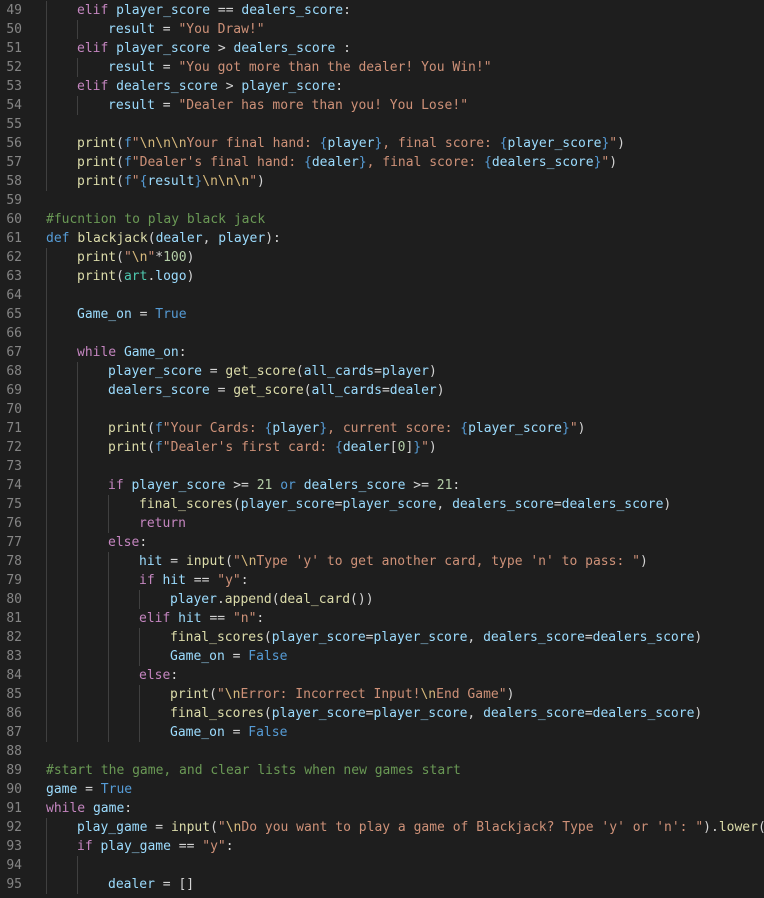  What do you see at coordinates (155, 675) in the screenshot?
I see `code-token: else` at bounding box center [155, 675].